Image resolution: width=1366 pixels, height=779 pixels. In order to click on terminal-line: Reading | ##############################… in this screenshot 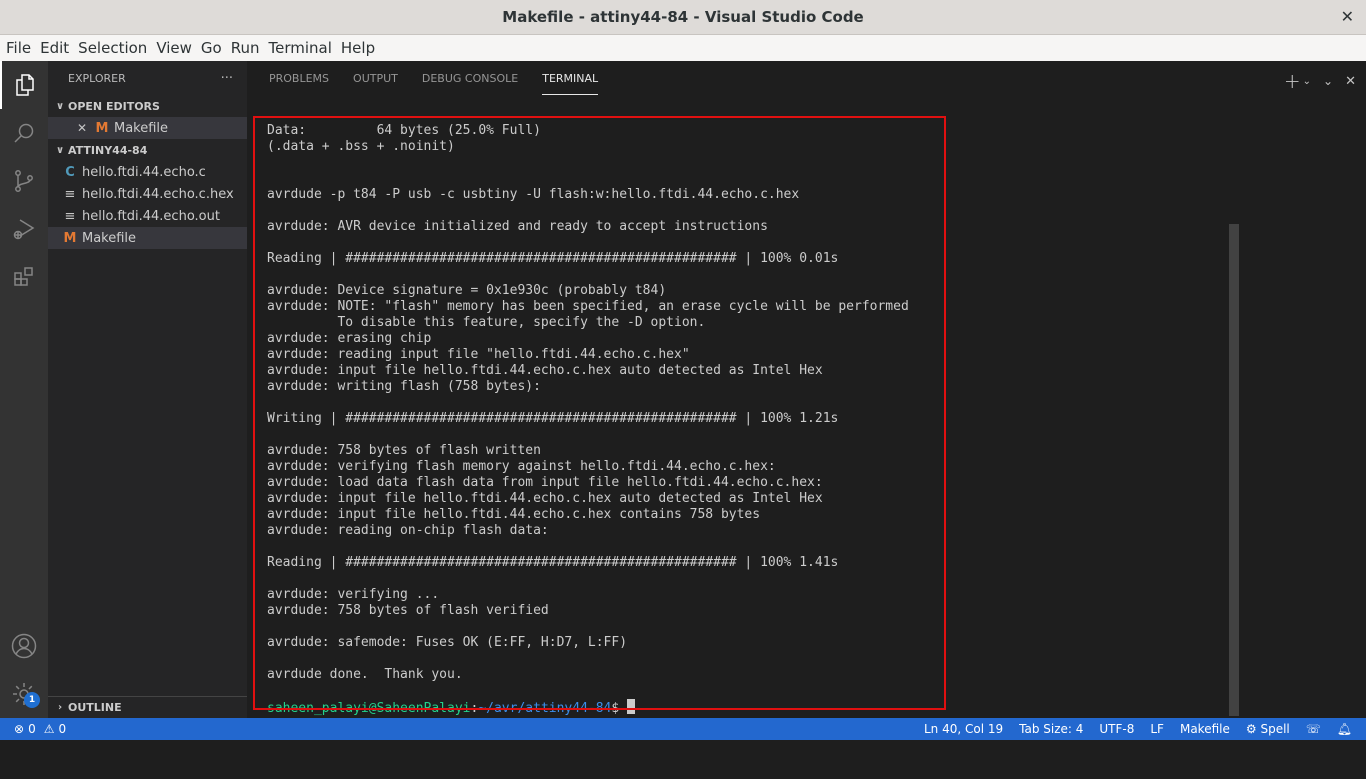, I will do `click(553, 258)`.